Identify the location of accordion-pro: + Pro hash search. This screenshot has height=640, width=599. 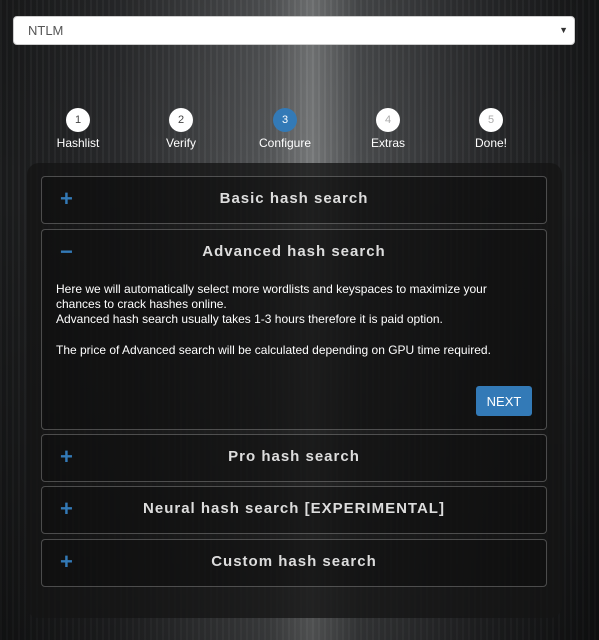
(294, 458).